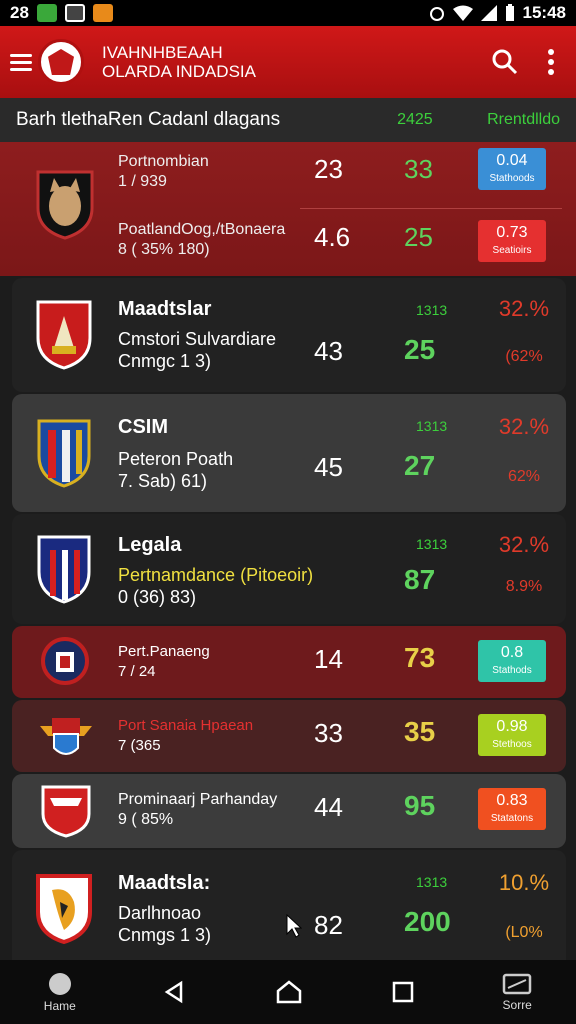 This screenshot has width=576, height=1024. Describe the element at coordinates (216, 575) in the screenshot. I see `team-venue: Pertnamdance (Pitoeoir)` at that location.